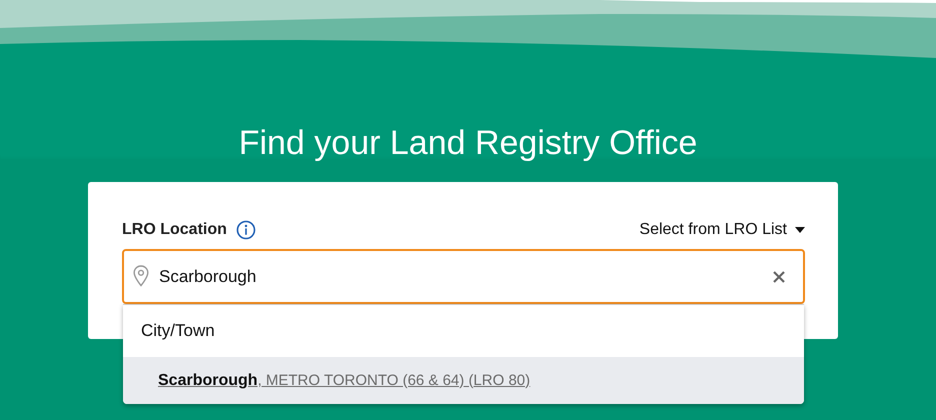 This screenshot has width=936, height=420. Describe the element at coordinates (174, 230) in the screenshot. I see `field-label: LRO Location` at that location.